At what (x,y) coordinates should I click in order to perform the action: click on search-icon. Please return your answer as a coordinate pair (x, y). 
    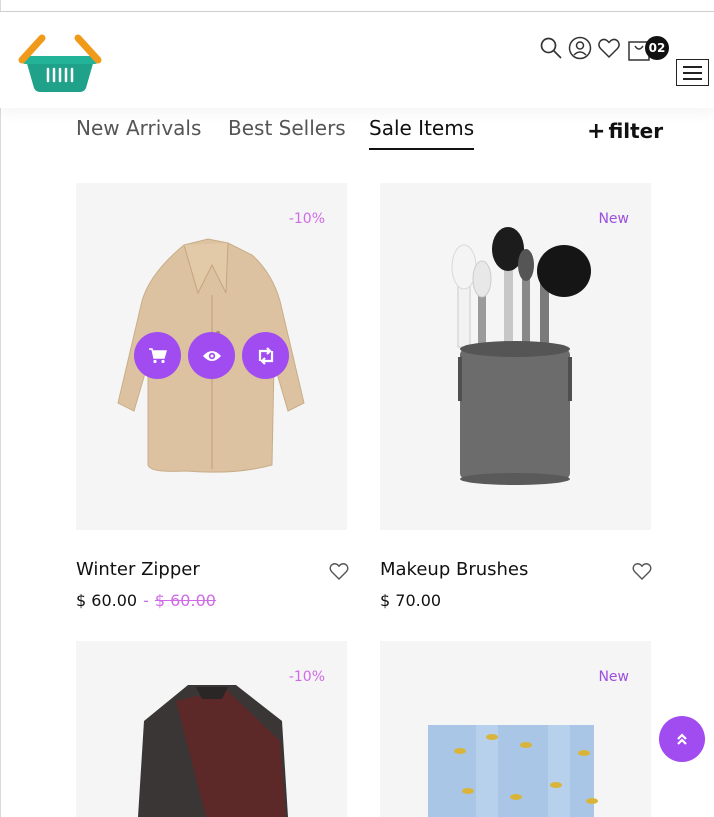
    Looking at the image, I should click on (551, 48).